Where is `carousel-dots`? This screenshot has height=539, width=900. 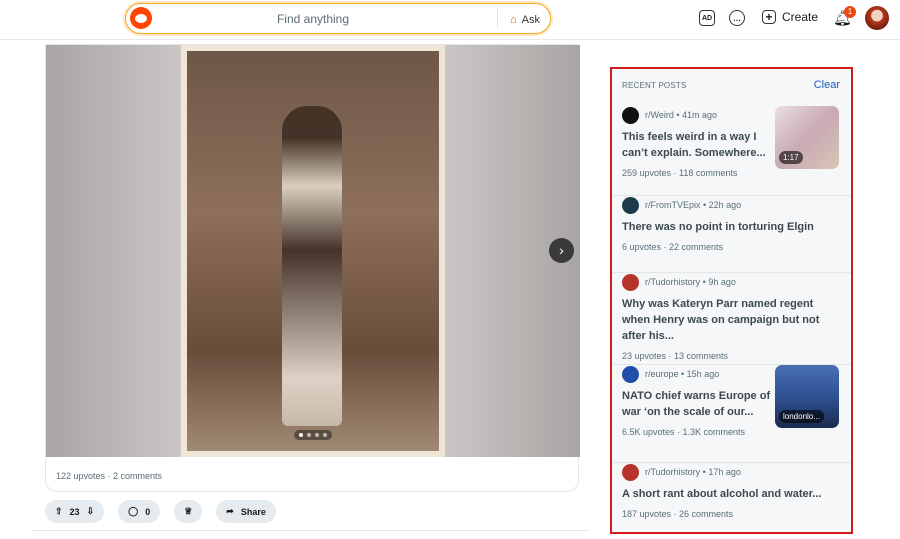 carousel-dots is located at coordinates (313, 435).